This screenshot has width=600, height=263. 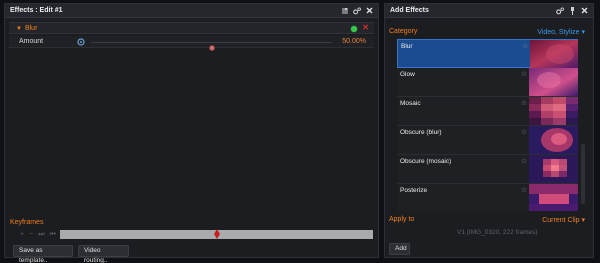 I want to click on keyframe-timeline, so click(x=216, y=234).